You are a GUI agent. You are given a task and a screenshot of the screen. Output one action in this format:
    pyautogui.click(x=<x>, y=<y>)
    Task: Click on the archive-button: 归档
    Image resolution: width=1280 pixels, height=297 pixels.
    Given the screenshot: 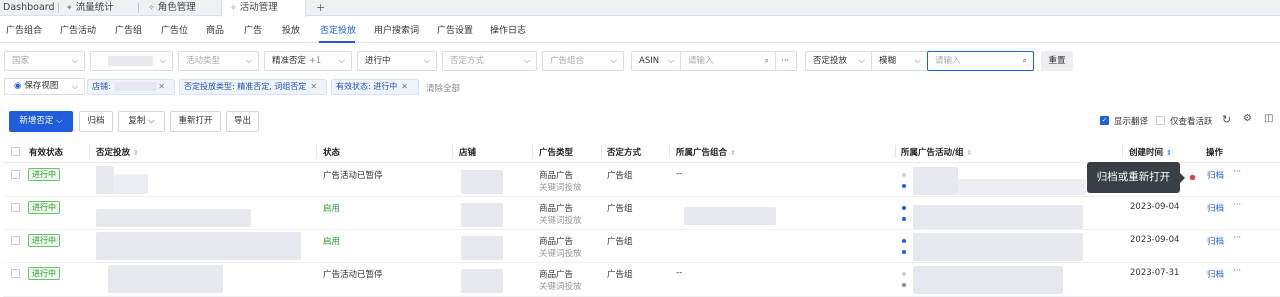 What is the action you would take?
    pyautogui.click(x=96, y=121)
    